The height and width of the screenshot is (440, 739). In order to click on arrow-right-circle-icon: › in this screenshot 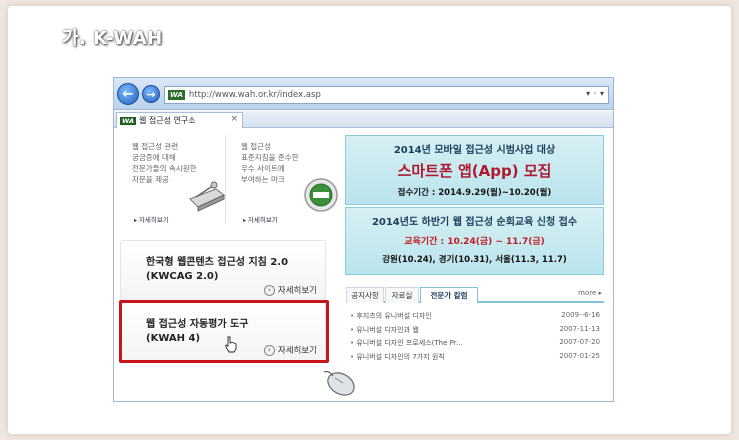, I will do `click(269, 290)`.